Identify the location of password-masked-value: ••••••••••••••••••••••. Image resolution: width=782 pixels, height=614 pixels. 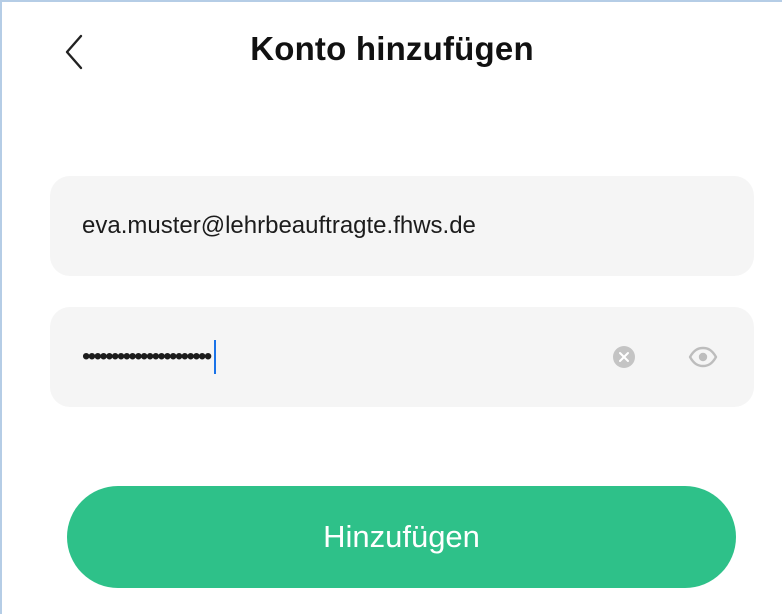
(147, 356).